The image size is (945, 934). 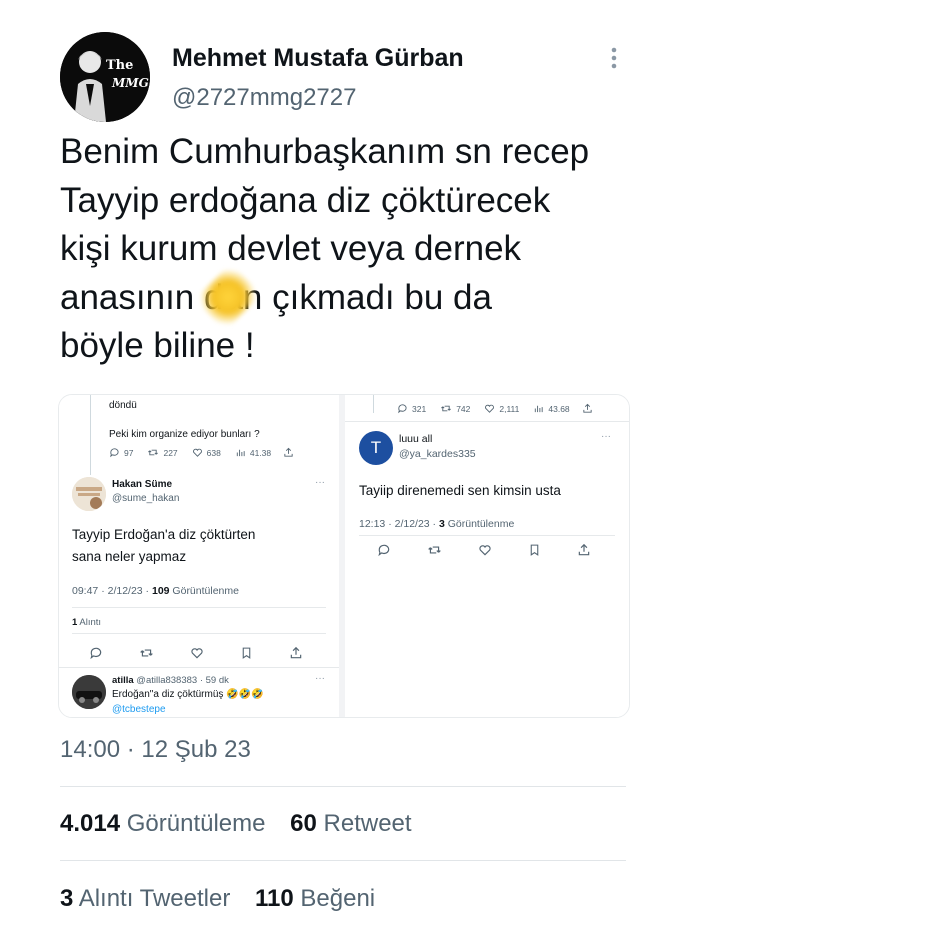 I want to click on quotes-stat: 3 Alıntı Tweetler, so click(x=145, y=898).